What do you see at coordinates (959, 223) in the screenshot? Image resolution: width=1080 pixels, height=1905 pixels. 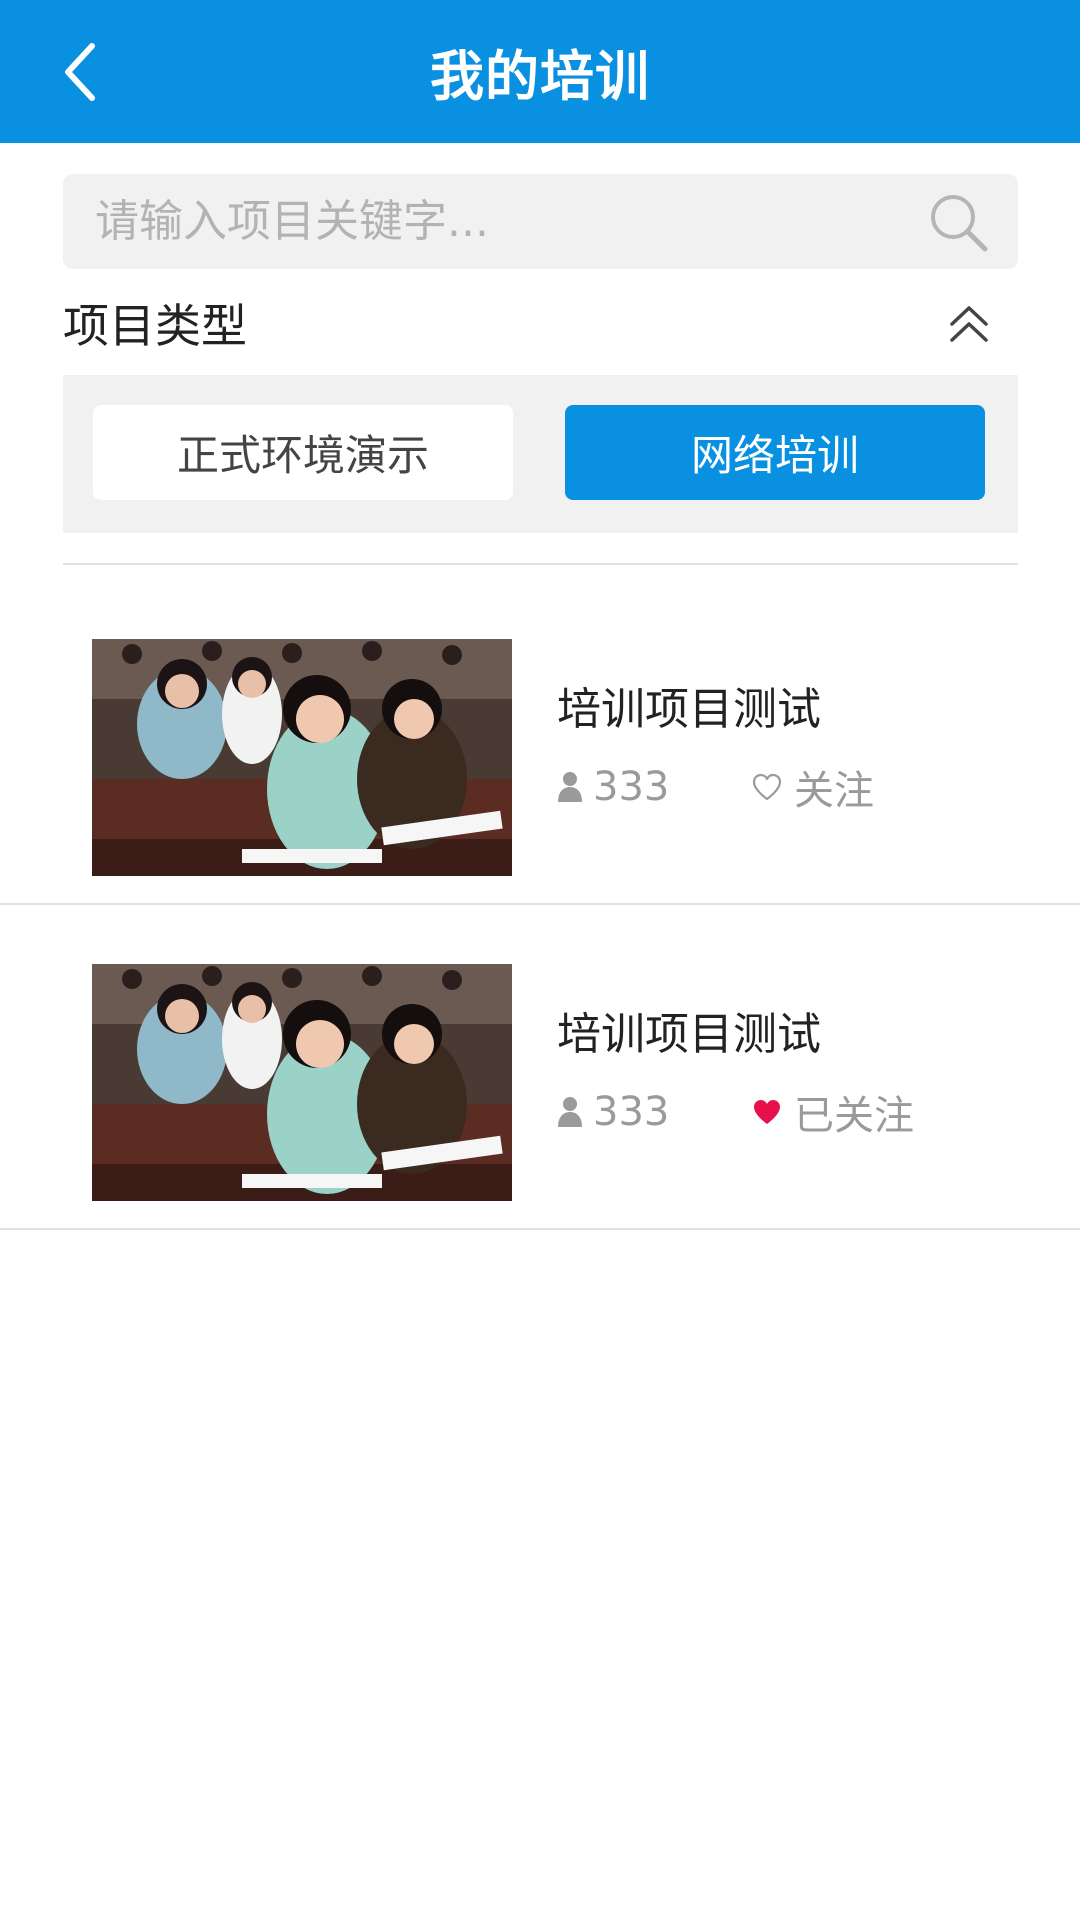 I see `search-icon` at bounding box center [959, 223].